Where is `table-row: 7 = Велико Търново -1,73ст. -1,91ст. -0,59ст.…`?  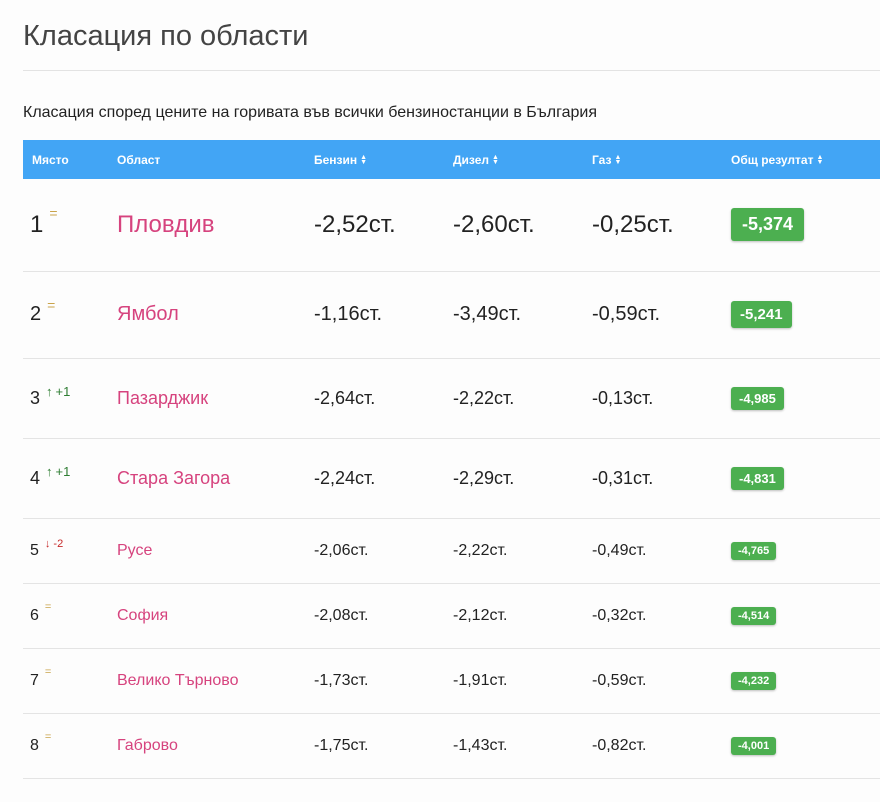
table-row: 7 = Велико Търново -1,73ст. -1,91ст. -0,59ст.… is located at coordinates (451, 681).